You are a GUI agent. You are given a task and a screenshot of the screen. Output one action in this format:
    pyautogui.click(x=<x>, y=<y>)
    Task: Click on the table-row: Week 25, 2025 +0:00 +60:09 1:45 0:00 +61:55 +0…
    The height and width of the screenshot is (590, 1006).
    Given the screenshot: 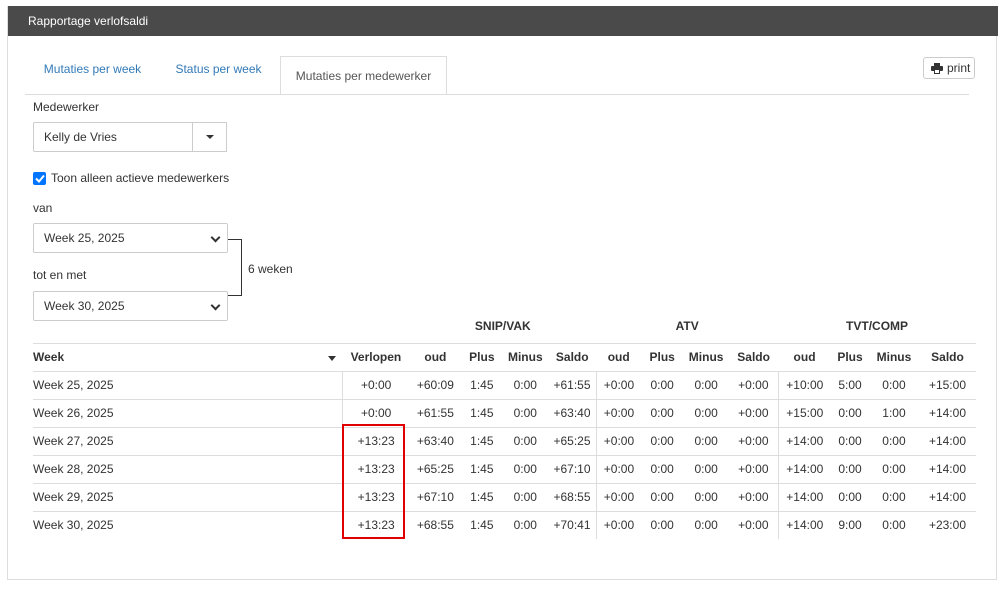 What is the action you would take?
    pyautogui.click(x=504, y=384)
    